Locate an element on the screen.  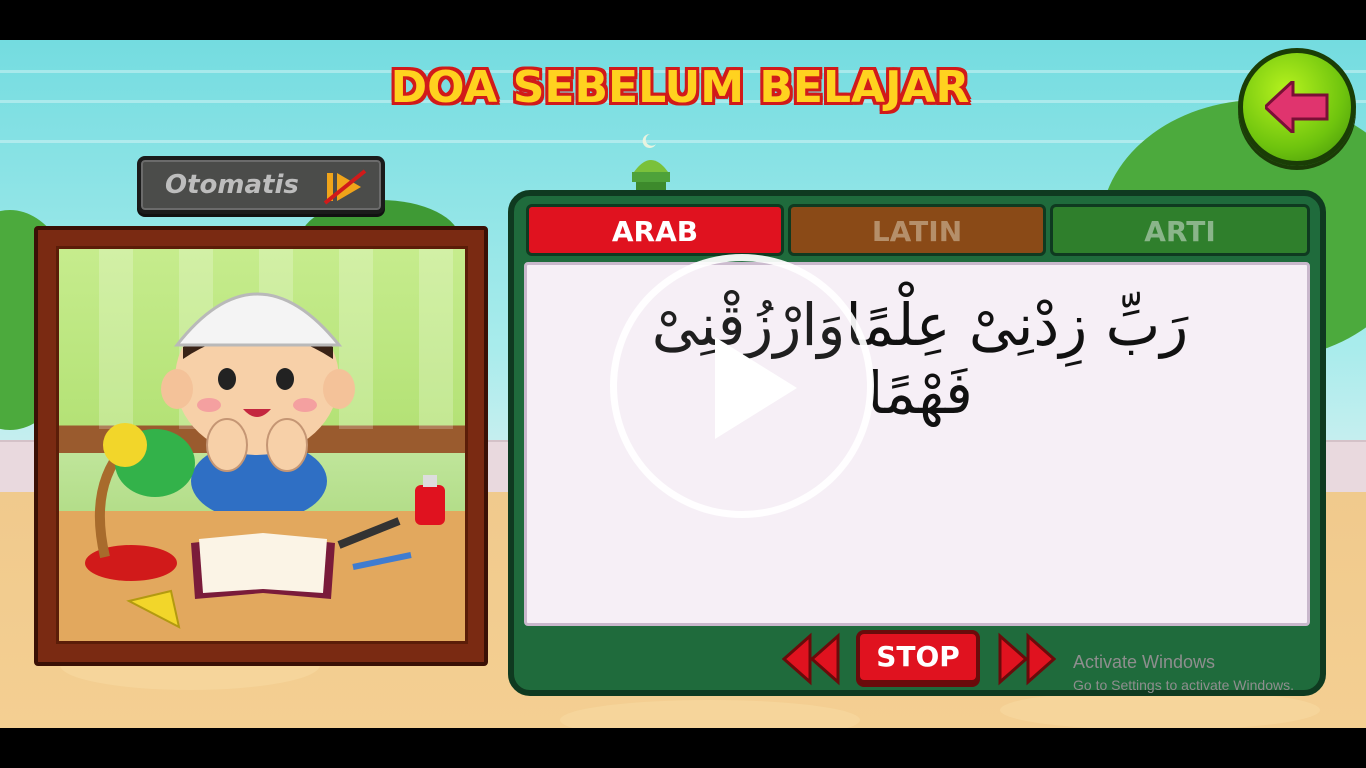
arrow-left-icon is located at coordinates (1297, 107).